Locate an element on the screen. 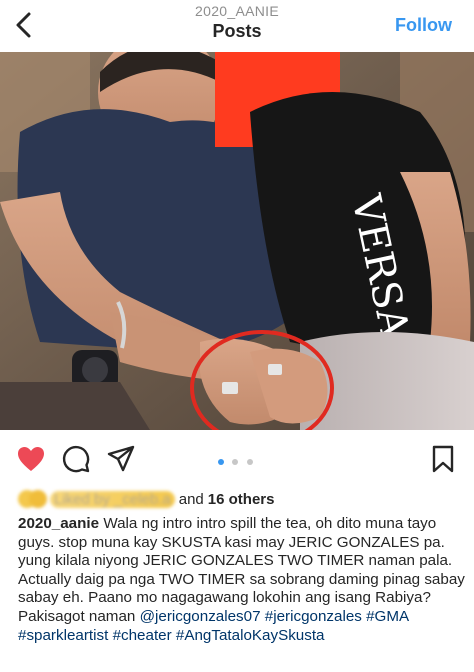 The height and width of the screenshot is (672, 474). share-icon is located at coordinates (121, 459).